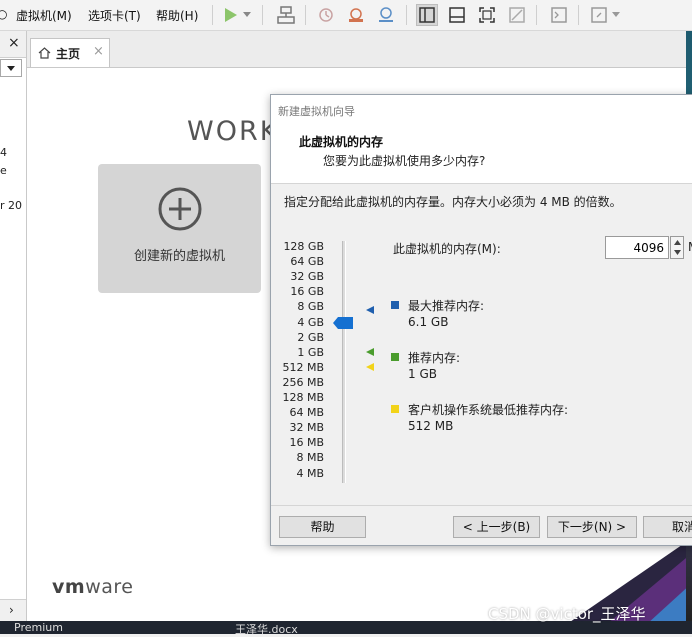 The height and width of the screenshot is (637, 692). I want to click on menu-vm: 虚拟机(M), so click(44, 15).